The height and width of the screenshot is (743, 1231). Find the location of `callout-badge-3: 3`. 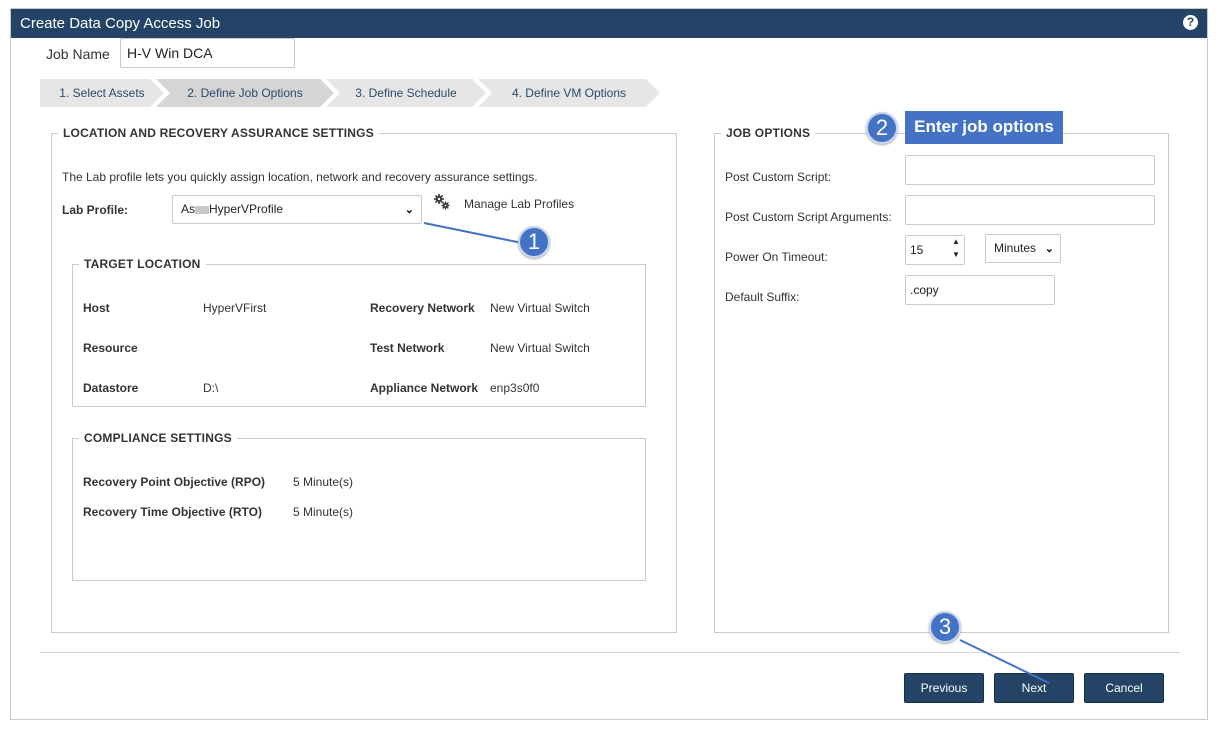

callout-badge-3: 3 is located at coordinates (945, 627).